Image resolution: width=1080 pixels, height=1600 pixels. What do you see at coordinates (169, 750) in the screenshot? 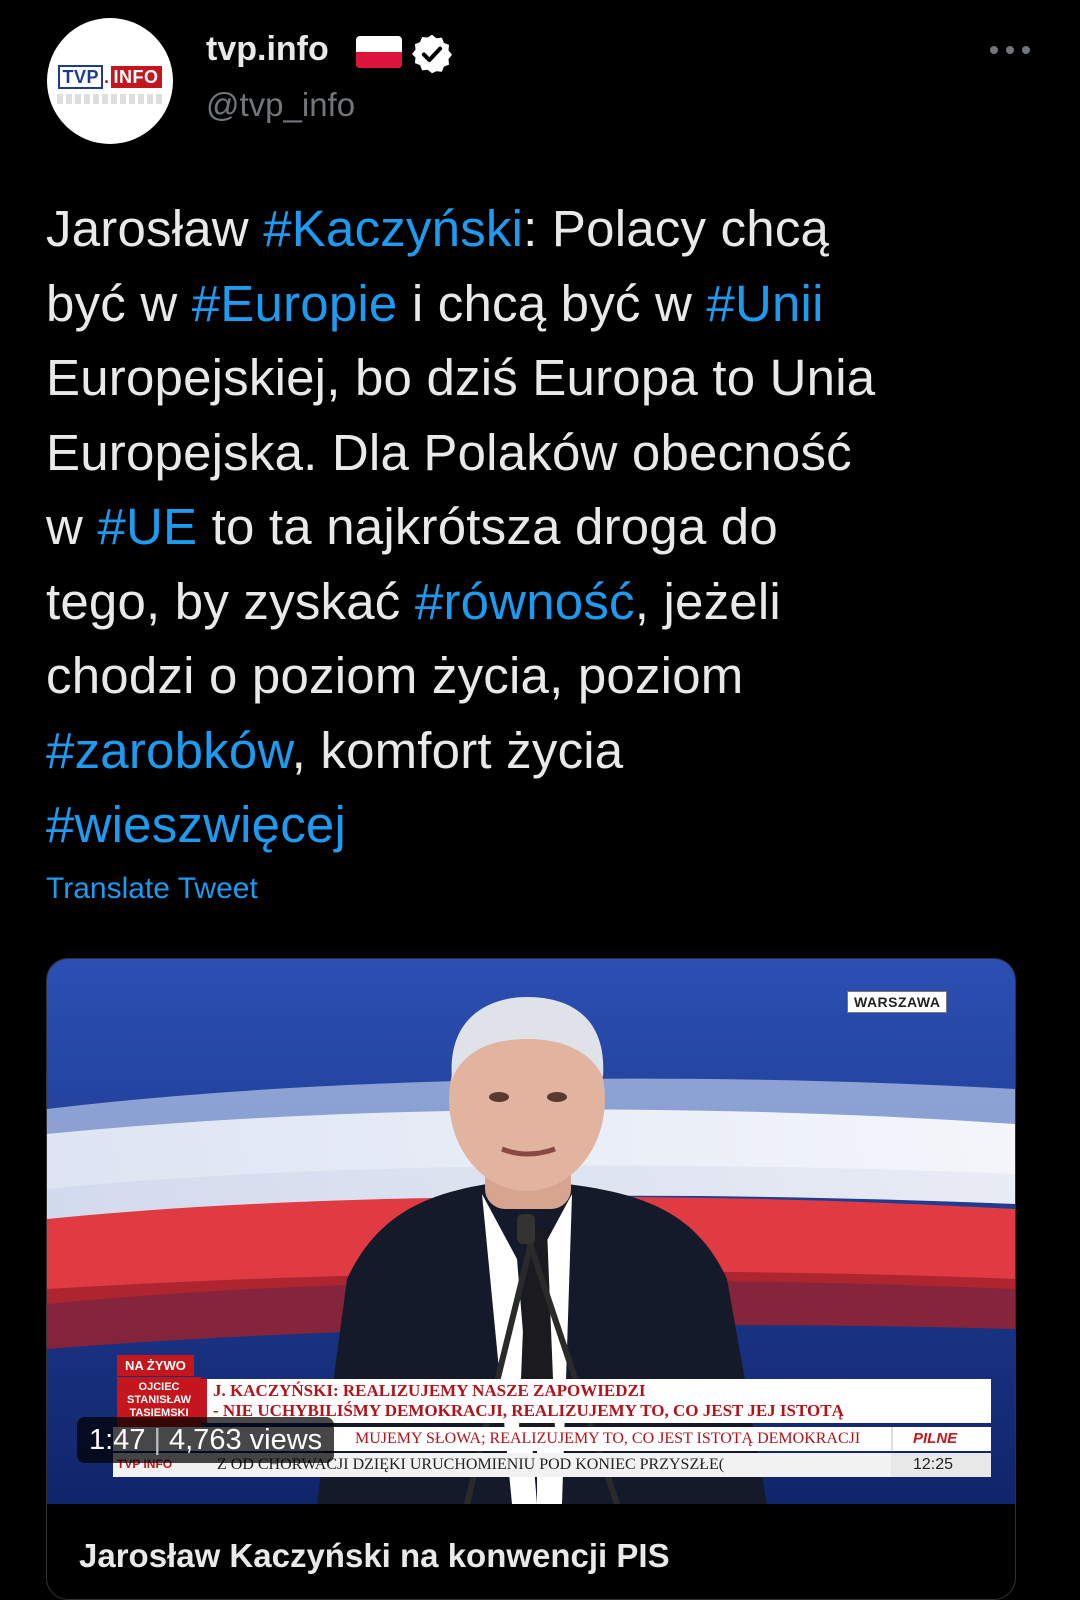
I see `hashtag-link: #zarobków` at bounding box center [169, 750].